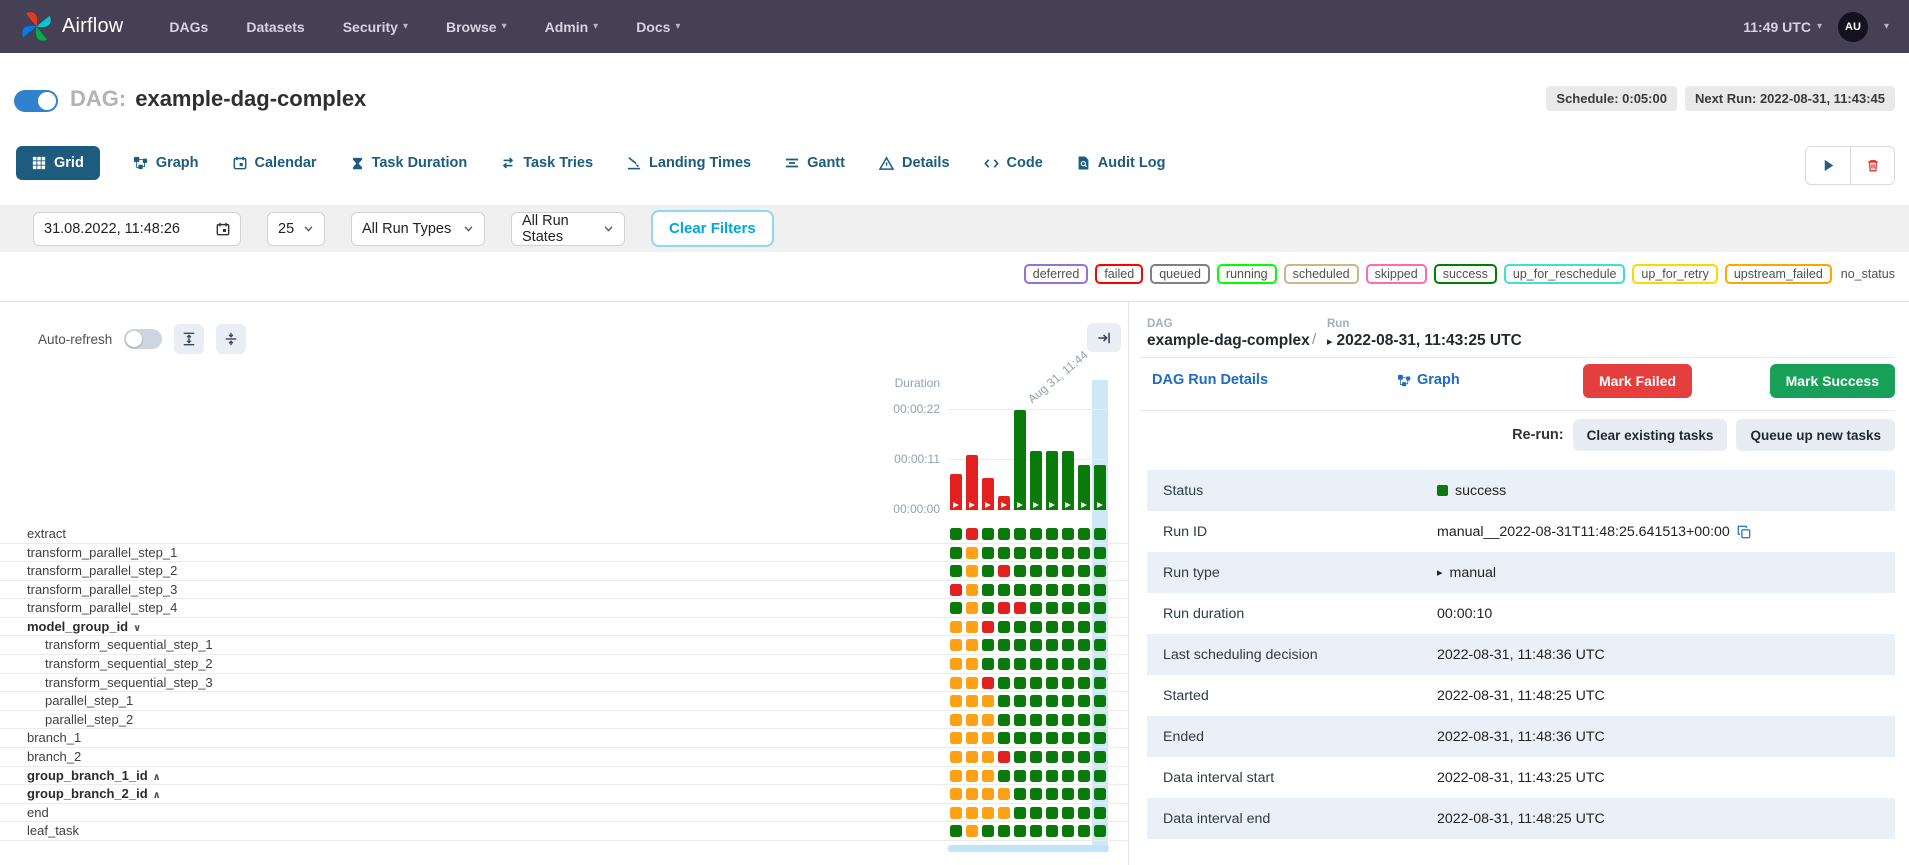 The image size is (1909, 865). Describe the element at coordinates (102, 571) in the screenshot. I see `task-name: transform_parallel_step_2` at that location.